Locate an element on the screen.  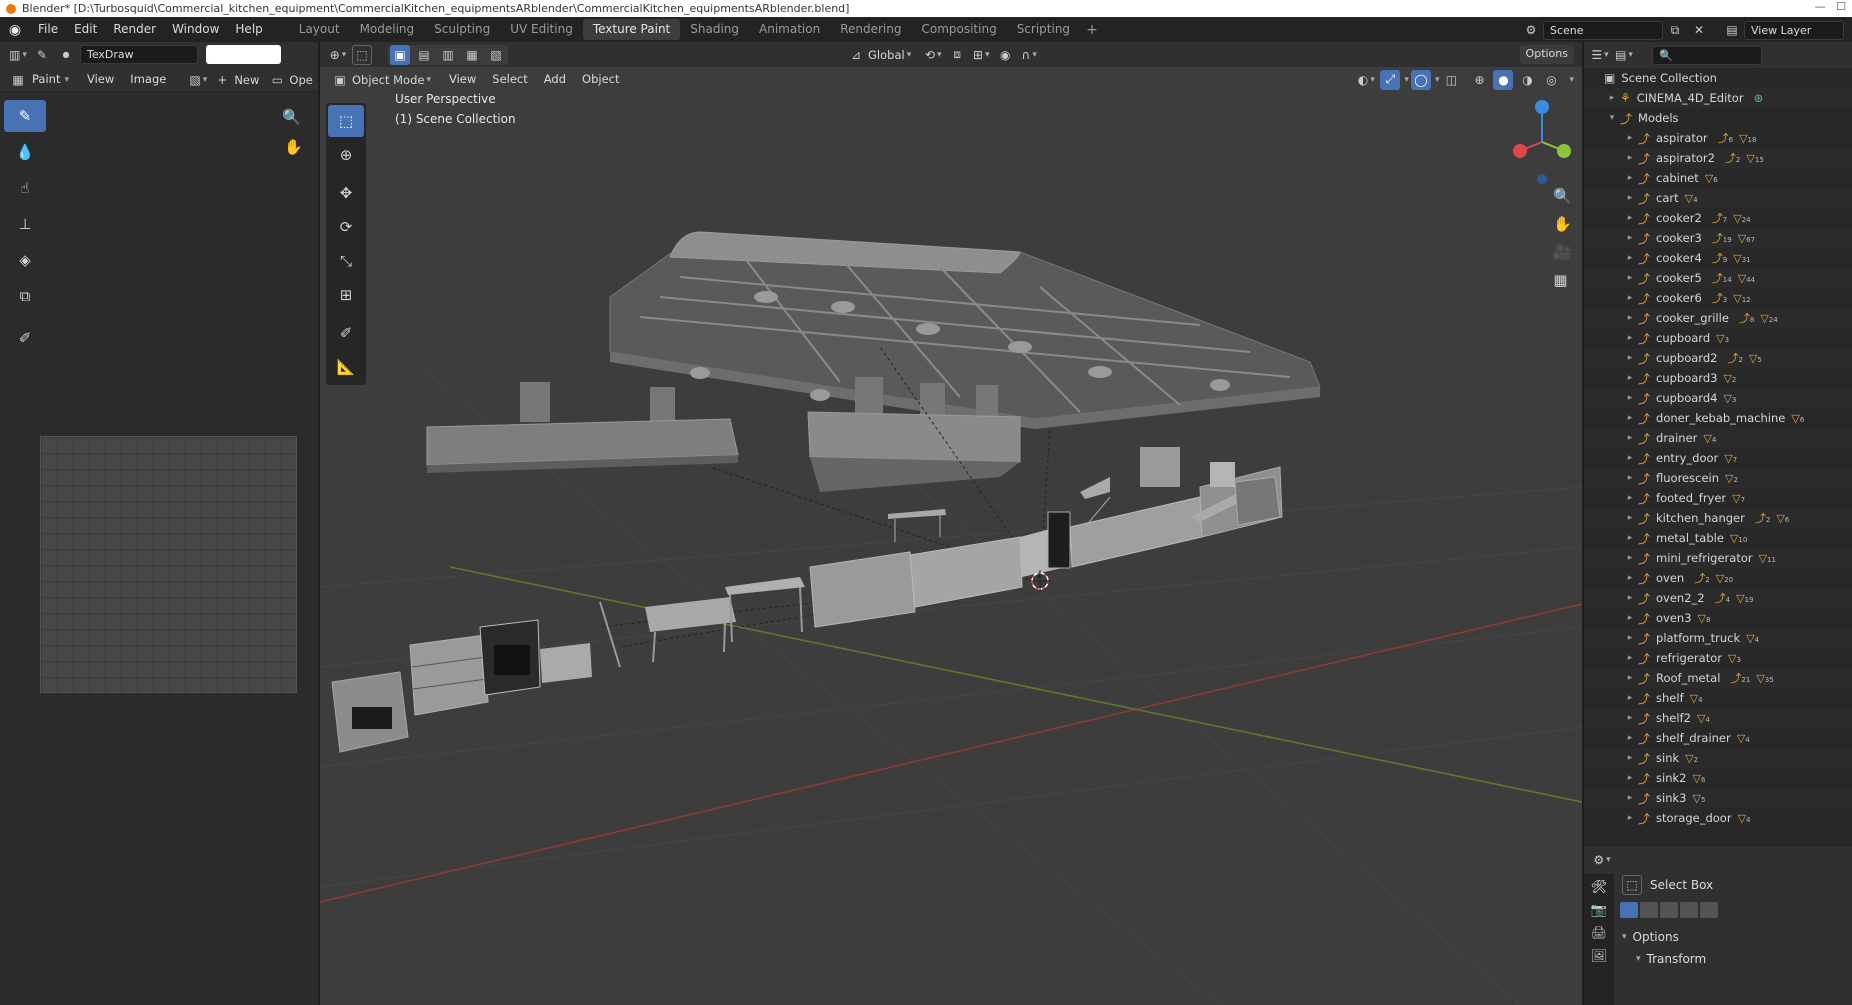
collection-row: ▸ ⚘ CINEMA_4D_Editor ⊛ is located at coordinates (1718, 98).